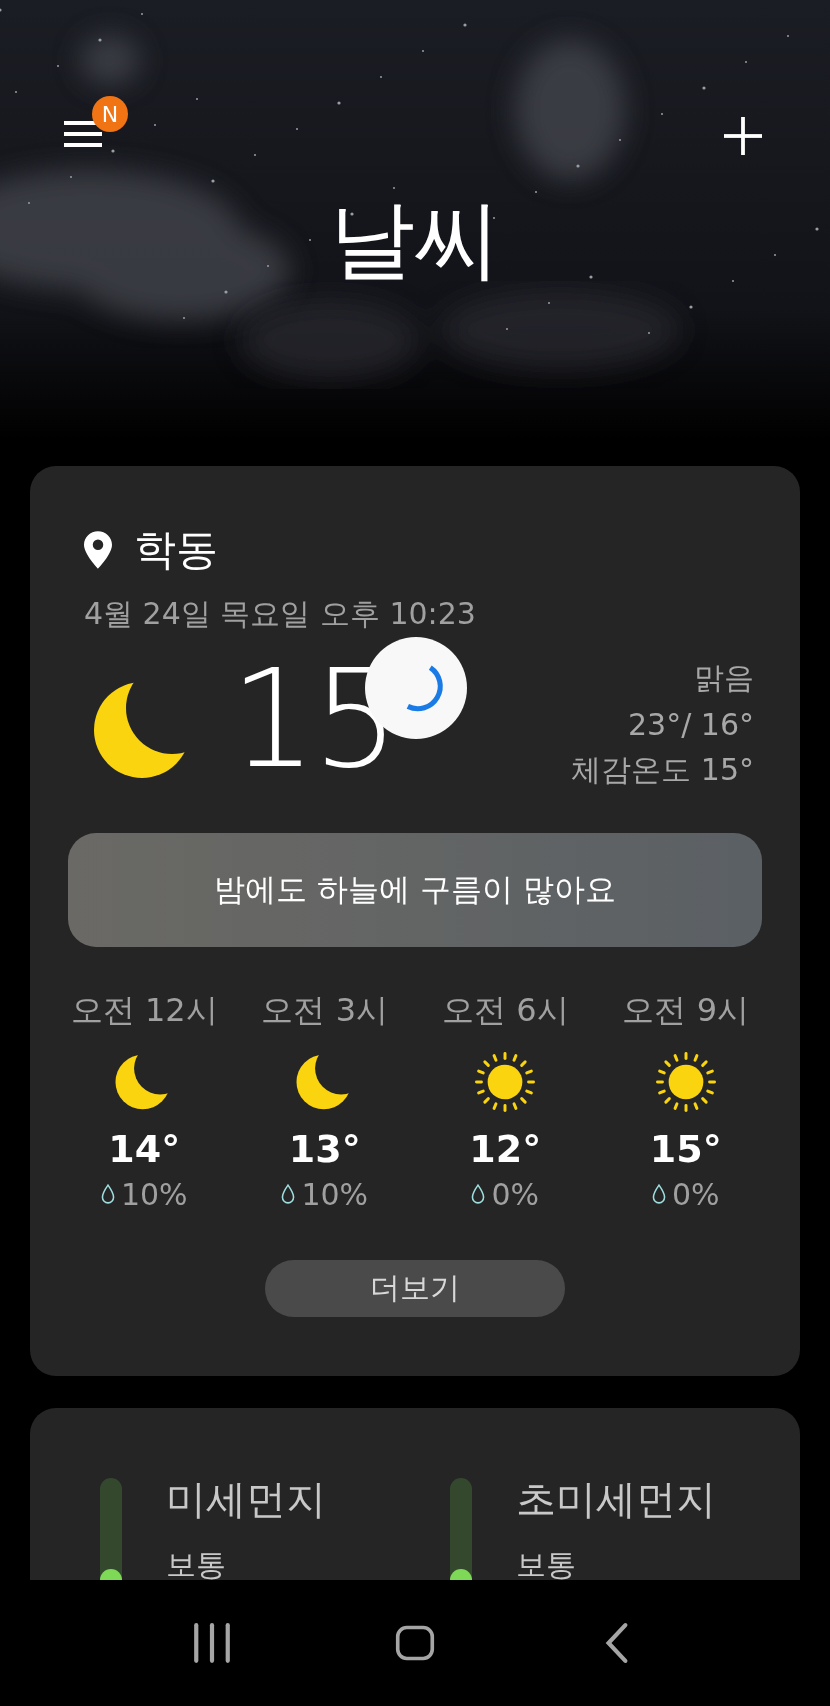  I want to click on hour-temperature: 12°, so click(505, 1148).